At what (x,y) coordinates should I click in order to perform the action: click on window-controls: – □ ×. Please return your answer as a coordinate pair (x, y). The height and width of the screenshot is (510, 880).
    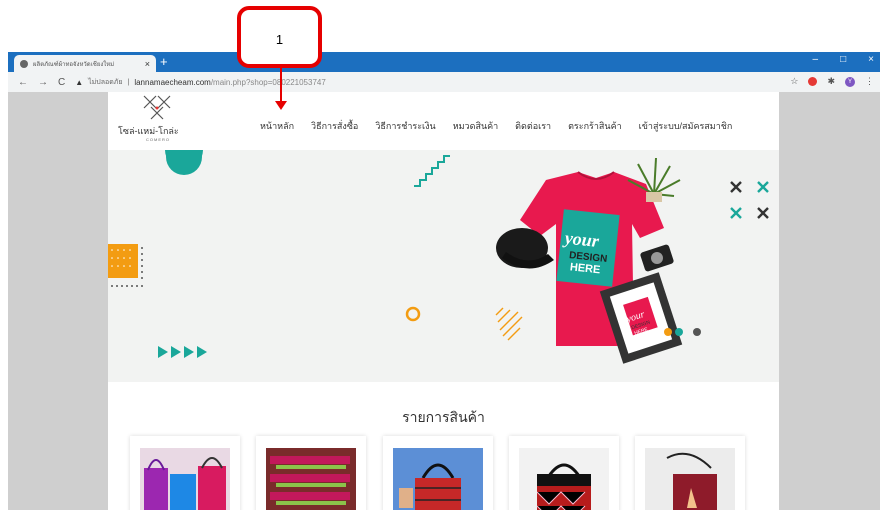
    Looking at the image, I should click on (843, 59).